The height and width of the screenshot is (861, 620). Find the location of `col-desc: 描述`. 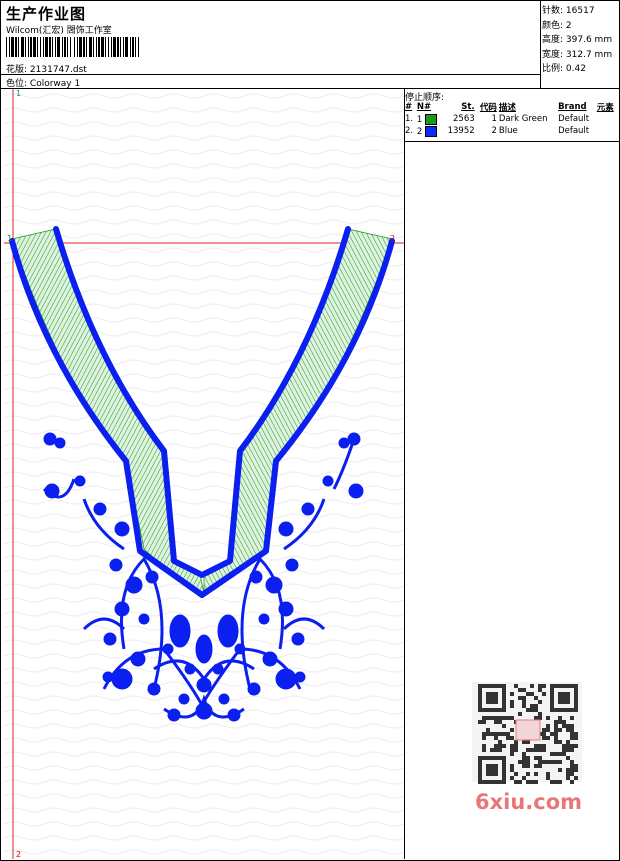

col-desc: 描述 is located at coordinates (507, 108).